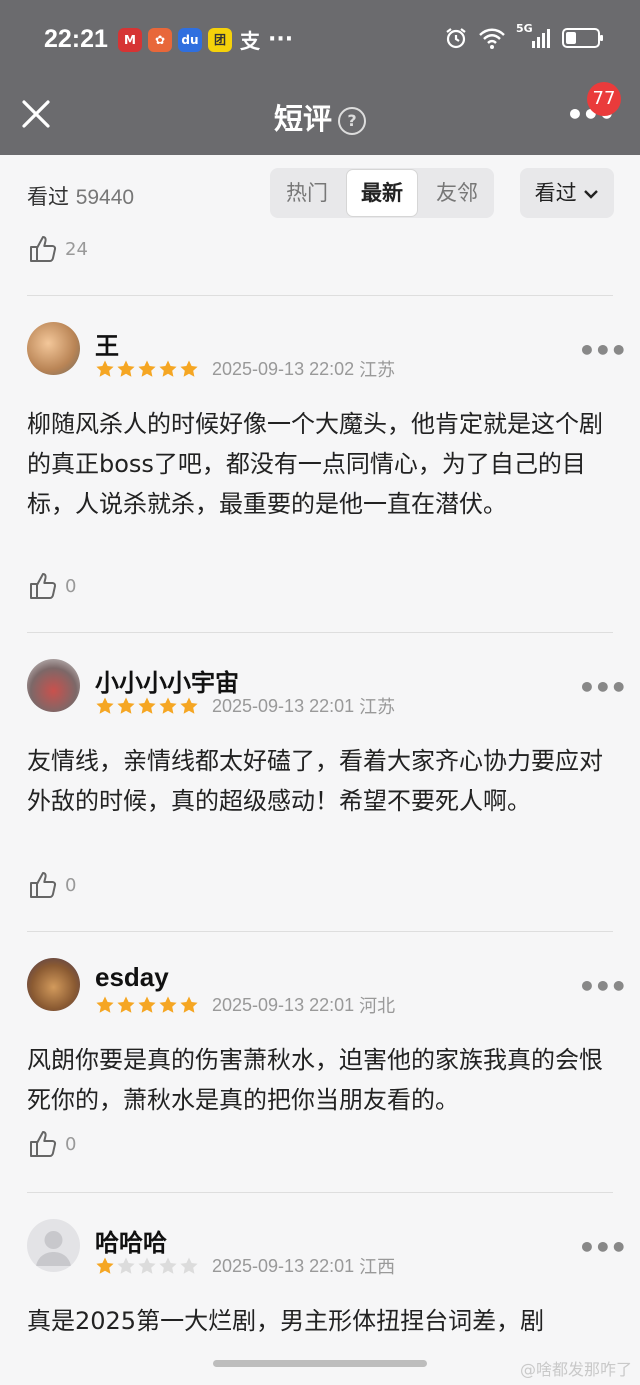 The image size is (640, 1385). I want to click on alipay-icon: 支, so click(250, 41).